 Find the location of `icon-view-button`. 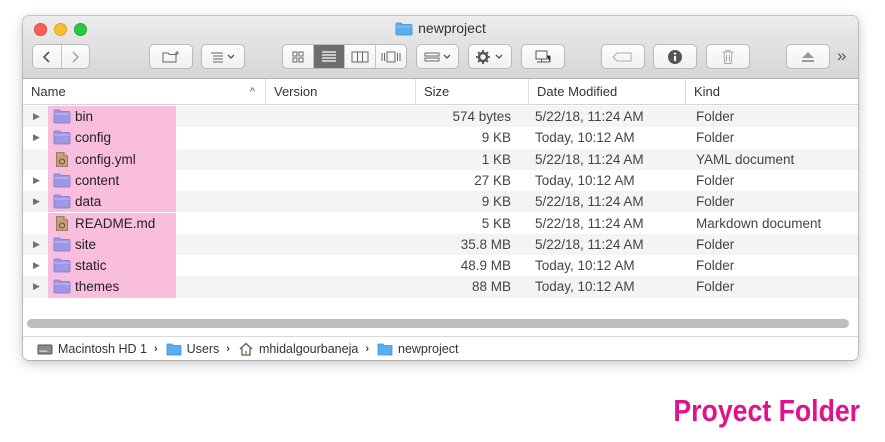

icon-view-button is located at coordinates (298, 56).